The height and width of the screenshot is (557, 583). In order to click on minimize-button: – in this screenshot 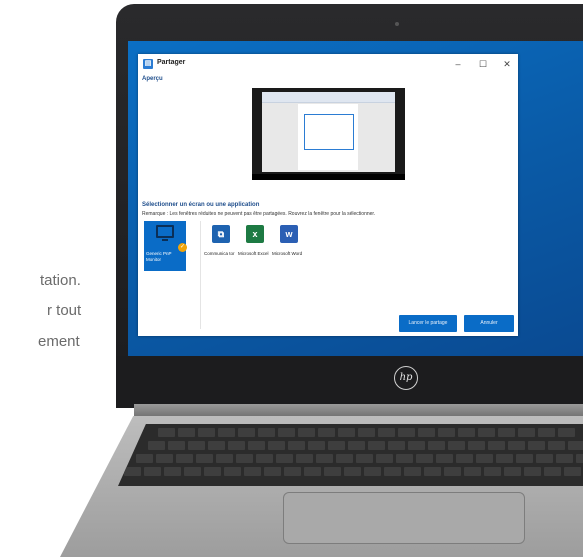, I will do `click(458, 64)`.